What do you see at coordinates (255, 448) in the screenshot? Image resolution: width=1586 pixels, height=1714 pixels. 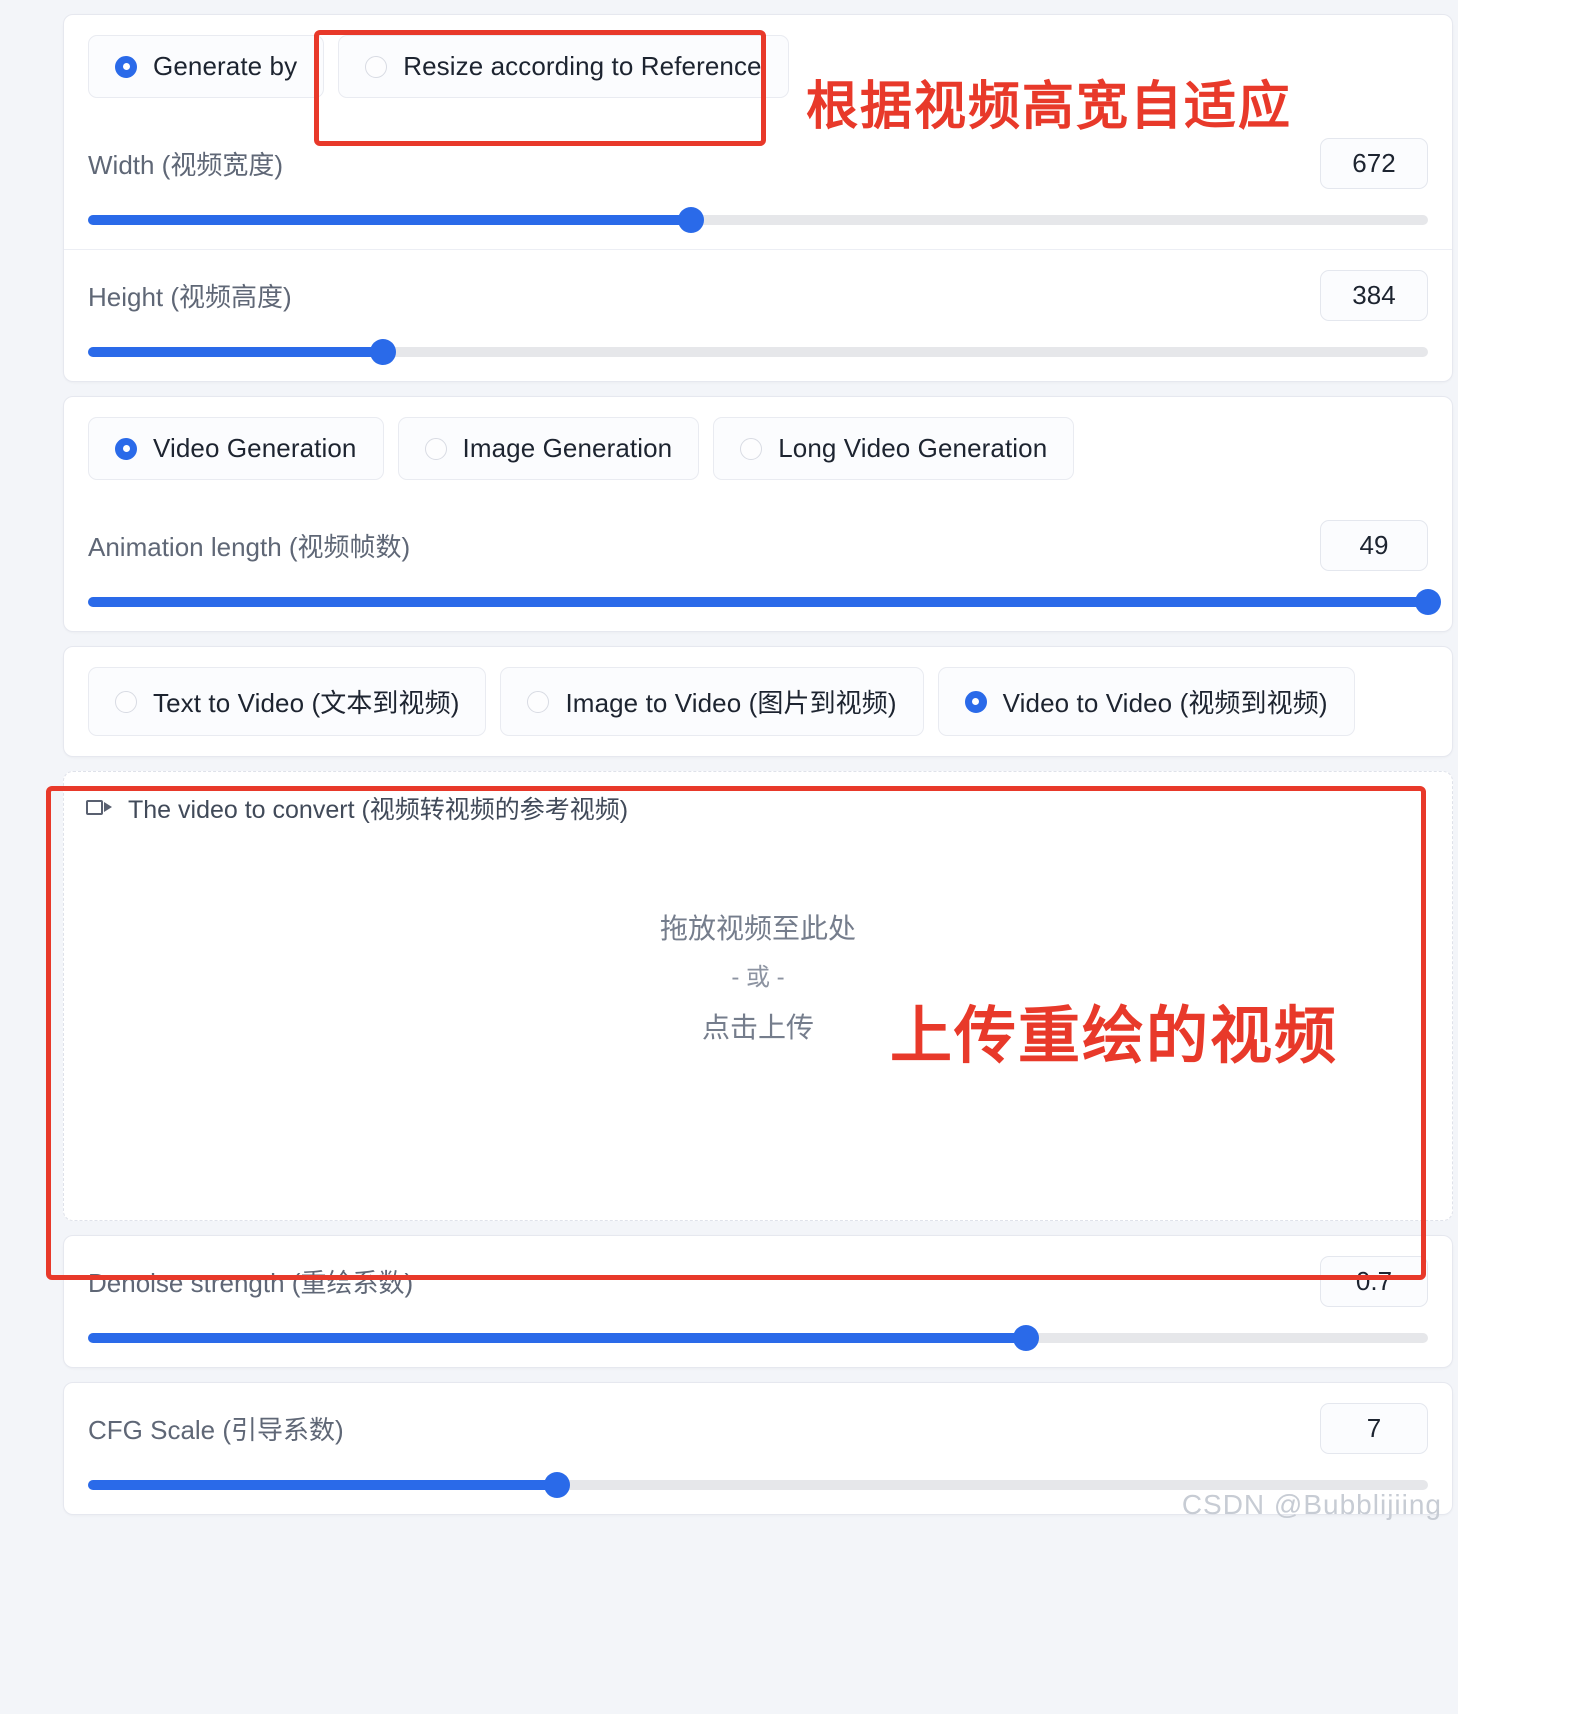 I see `radio-label: Video Generation` at bounding box center [255, 448].